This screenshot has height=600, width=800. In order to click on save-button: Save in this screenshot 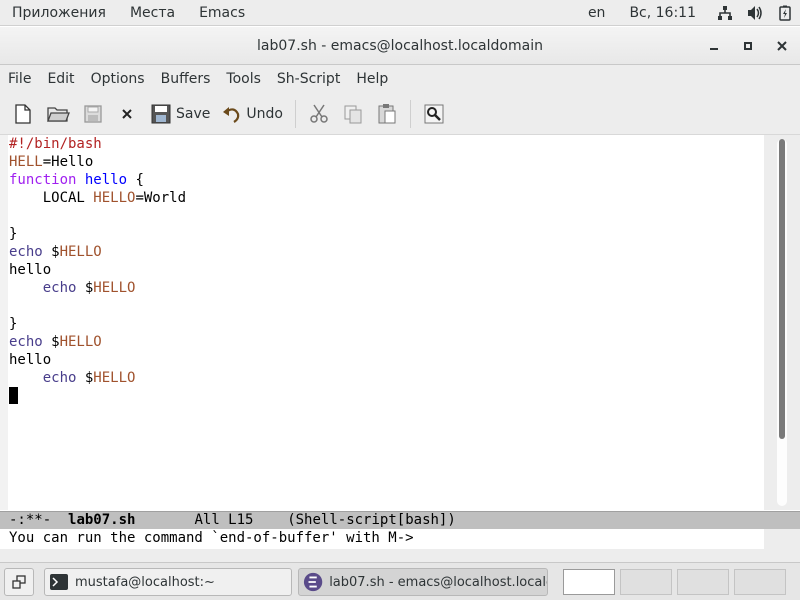, I will do `click(180, 114)`.